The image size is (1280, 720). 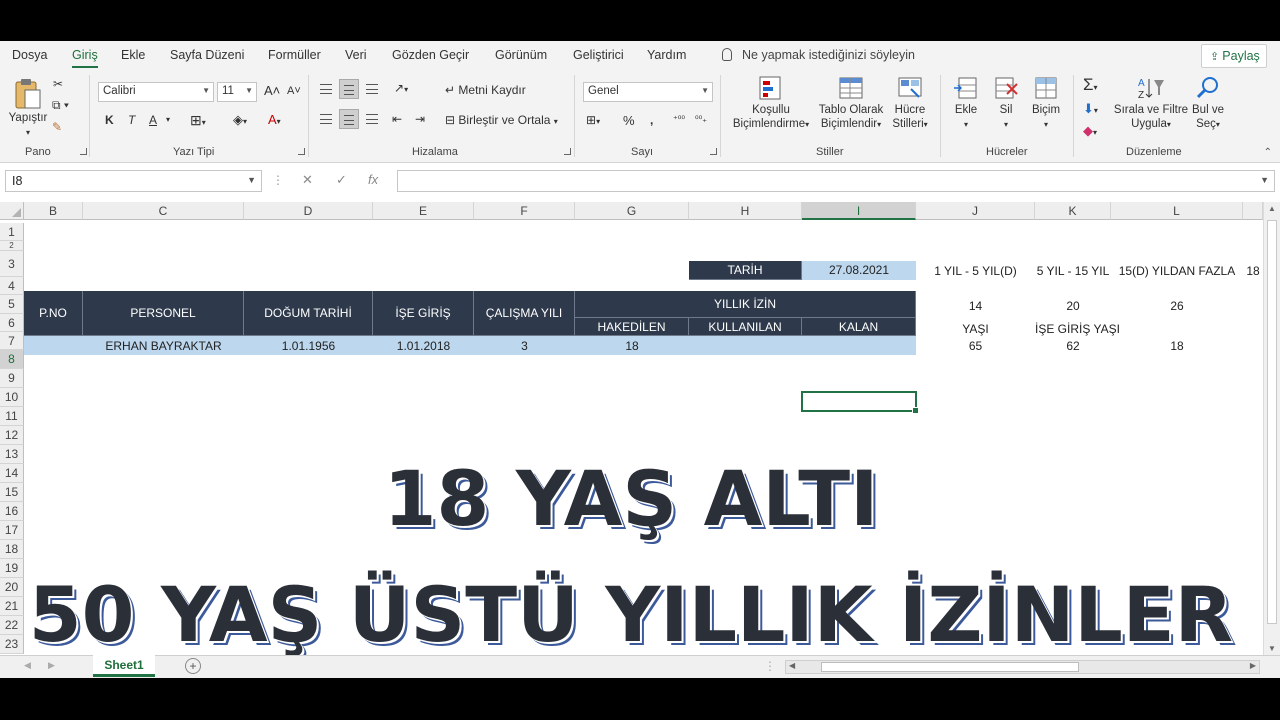 What do you see at coordinates (975, 306) in the screenshot?
I see `cell-j3: 14` at bounding box center [975, 306].